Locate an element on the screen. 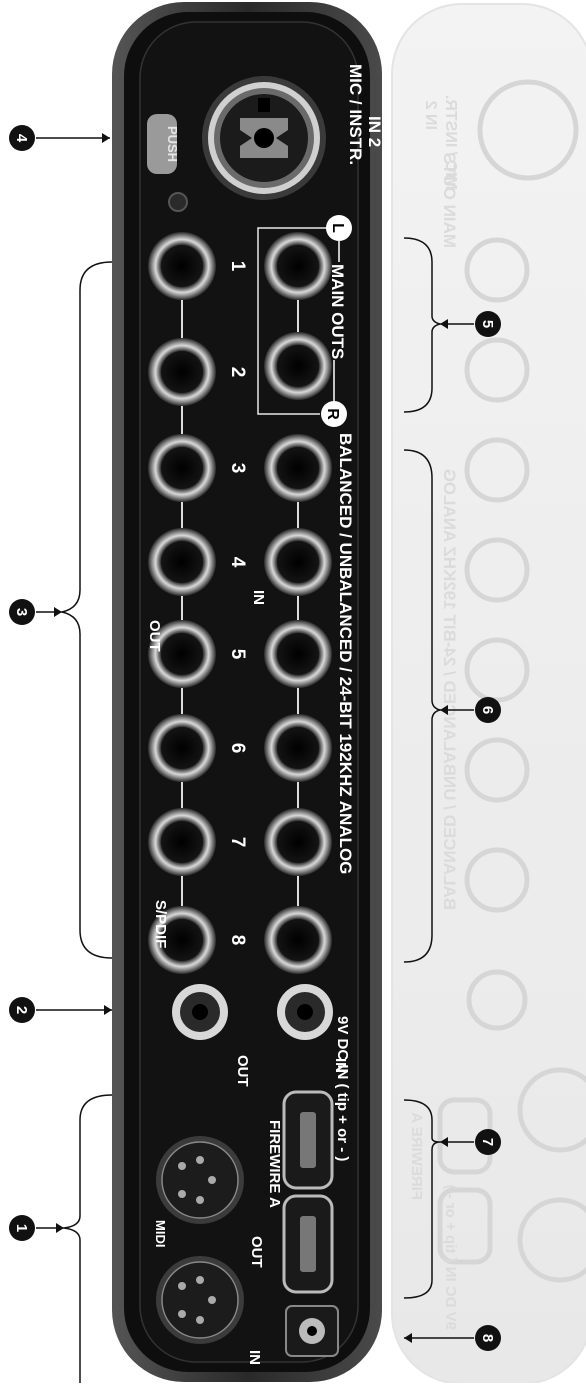  midi-out-port is located at coordinates (200, 1180).